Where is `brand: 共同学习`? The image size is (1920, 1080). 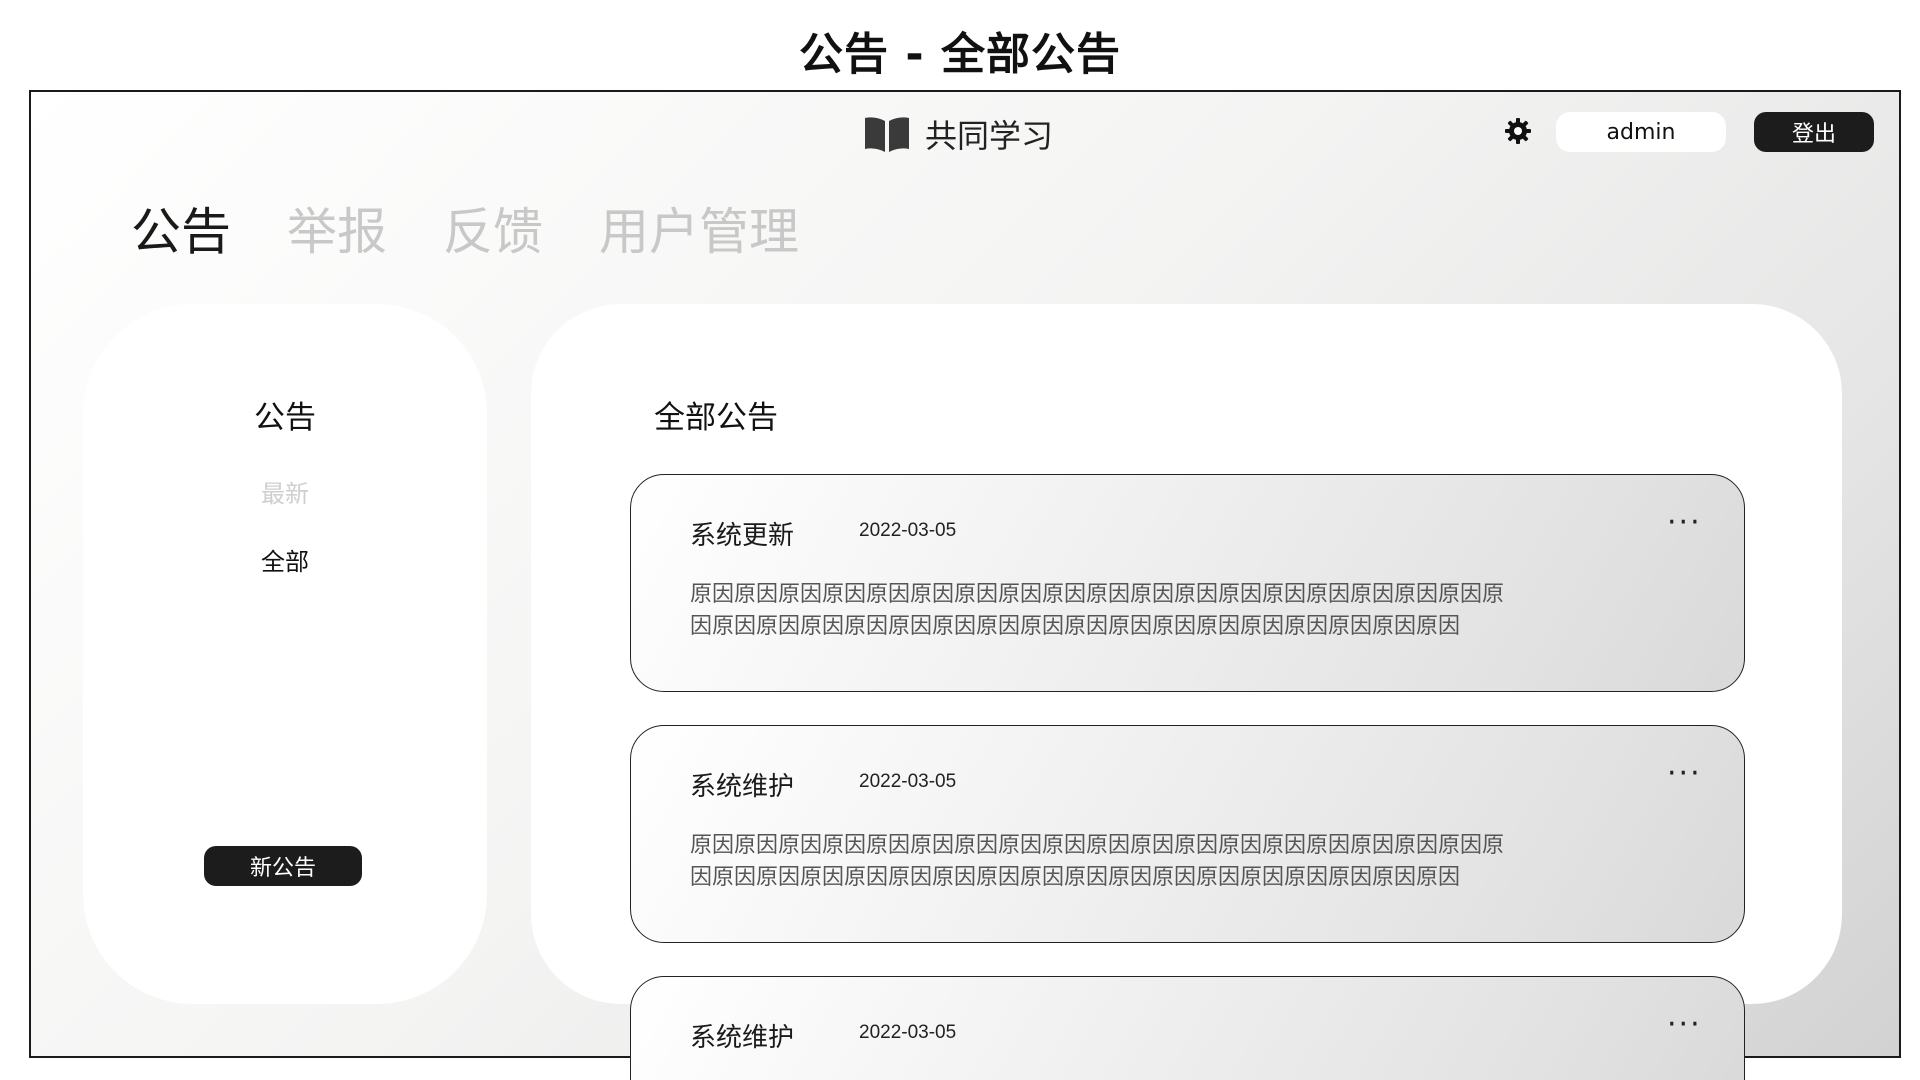 brand: 共同学习 is located at coordinates (958, 134).